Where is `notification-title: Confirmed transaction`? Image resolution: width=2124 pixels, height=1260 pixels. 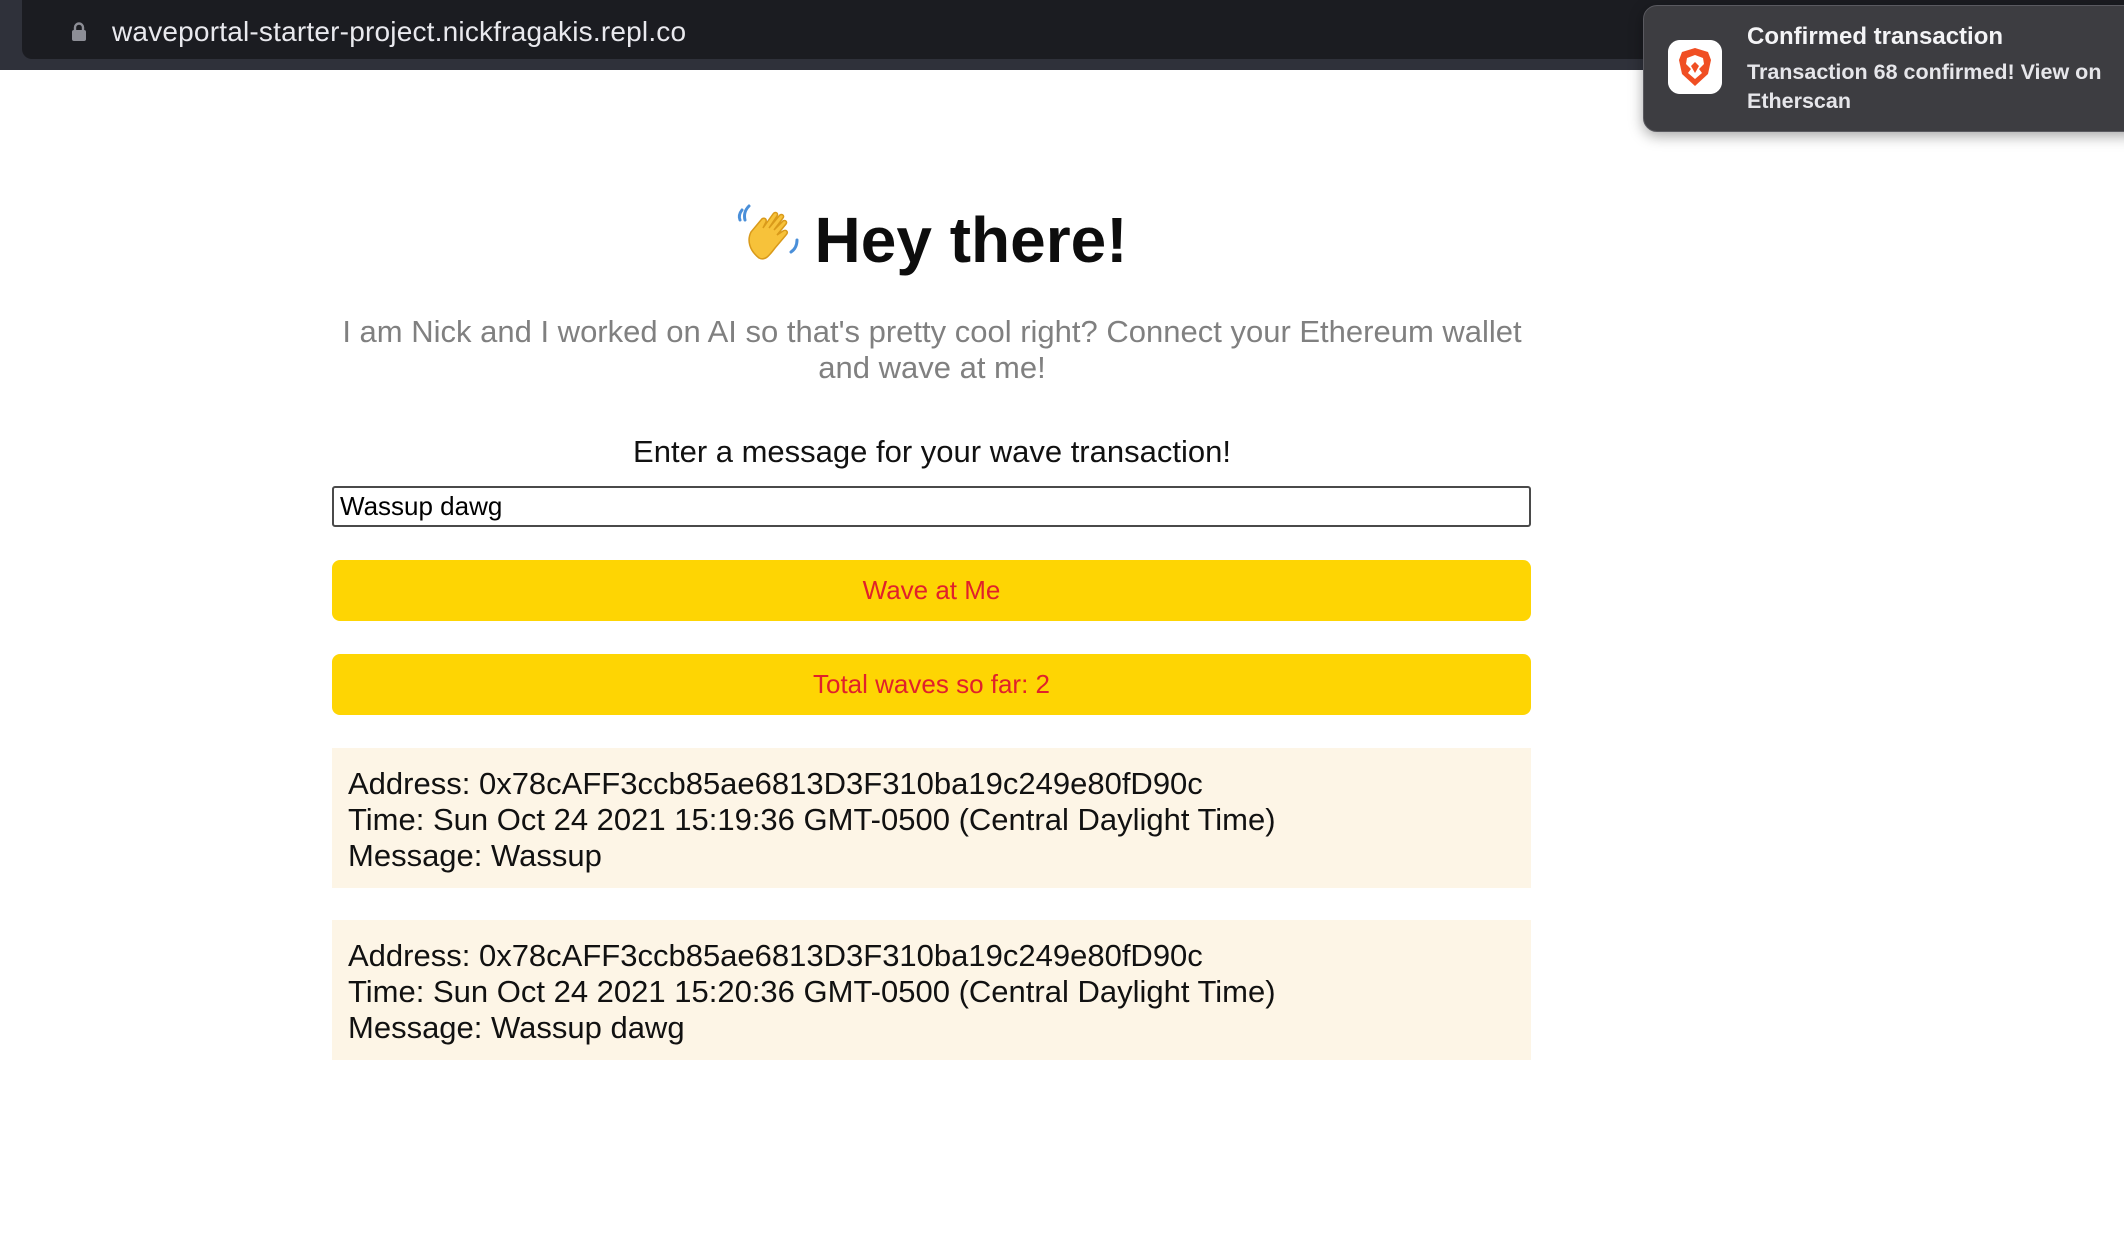 notification-title: Confirmed transaction is located at coordinates (1875, 36).